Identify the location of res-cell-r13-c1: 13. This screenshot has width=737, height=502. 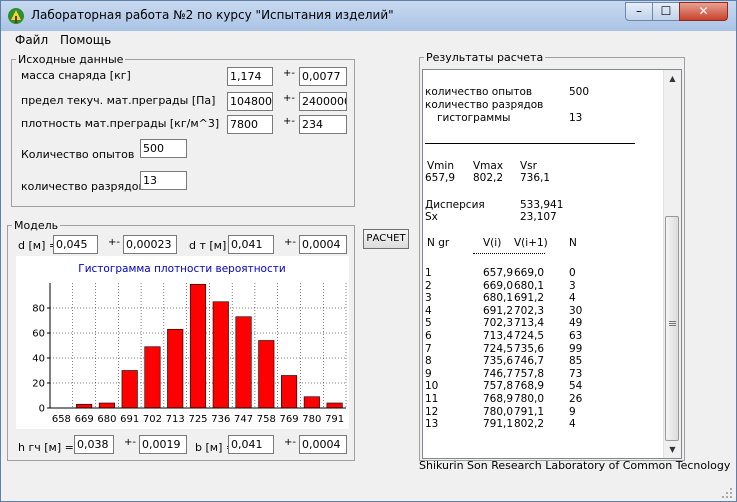
(432, 424).